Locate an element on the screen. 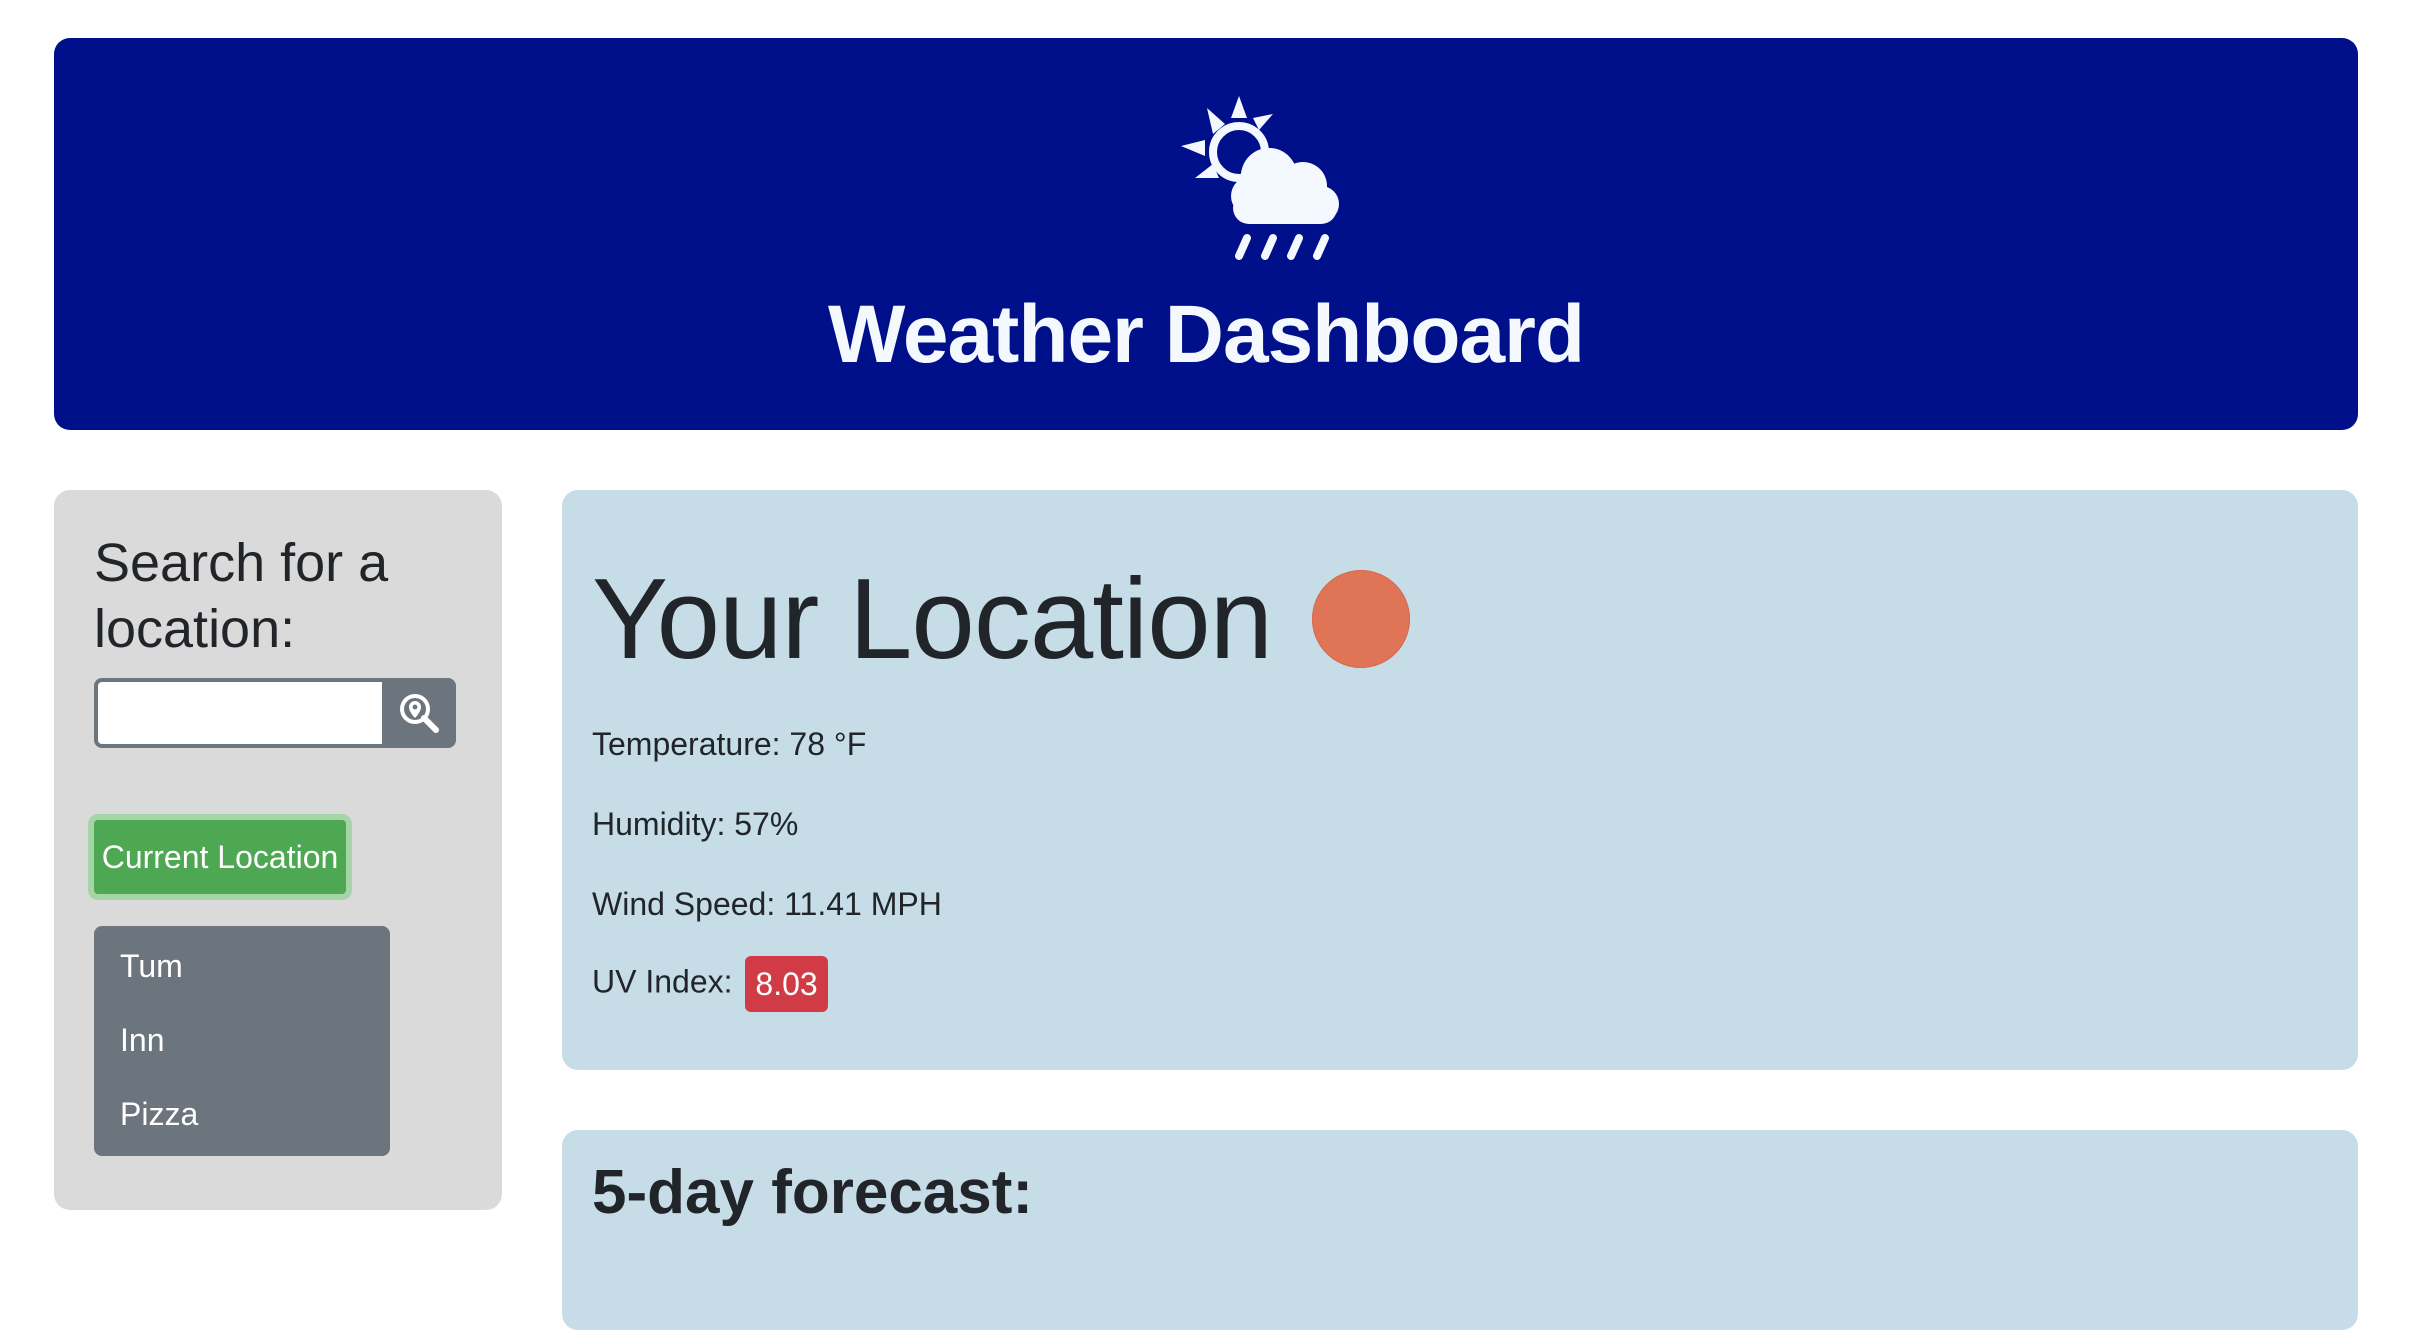 The image size is (2416, 1330). temperature-text: Temperature: 78 °F is located at coordinates (729, 744).